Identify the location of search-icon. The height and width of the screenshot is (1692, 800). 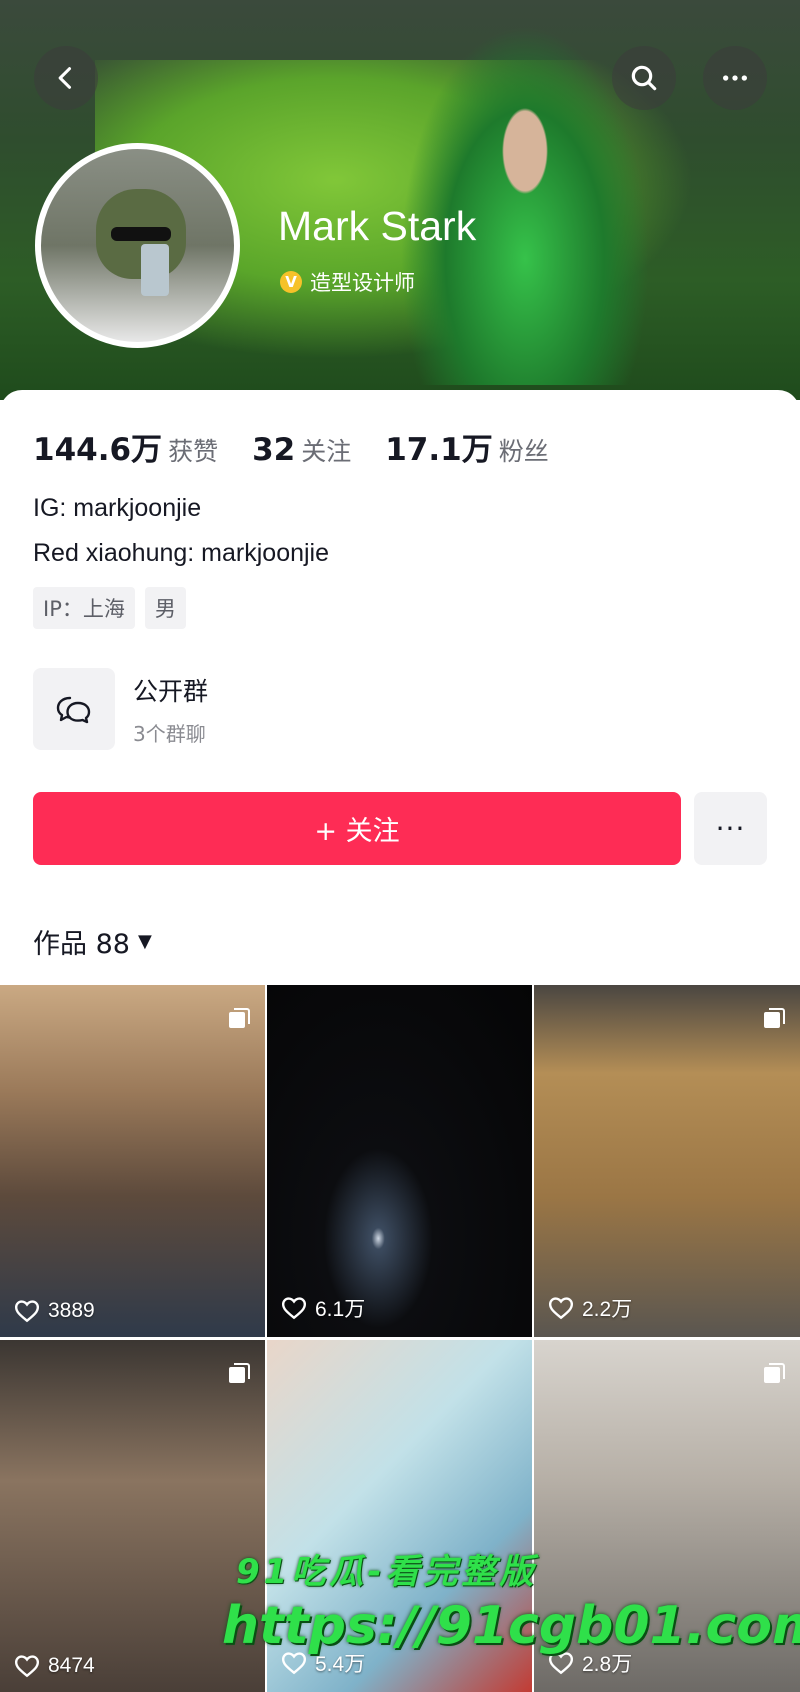
(644, 78).